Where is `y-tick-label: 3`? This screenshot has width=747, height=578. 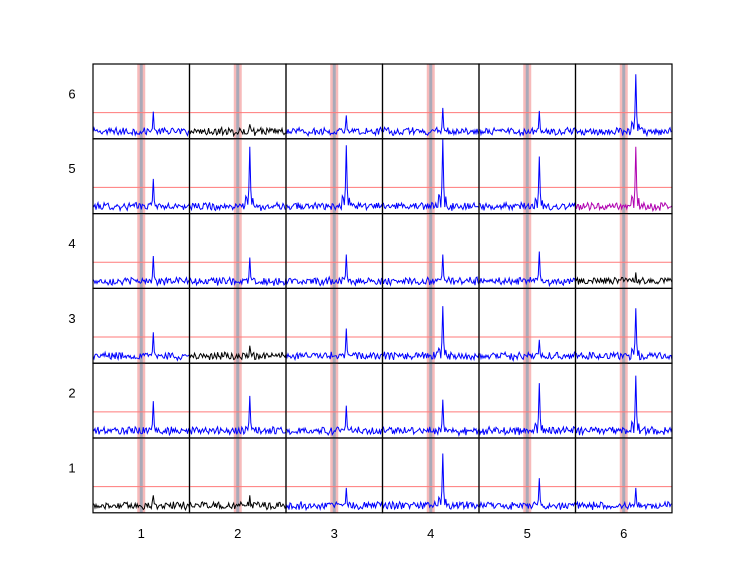 y-tick-label: 3 is located at coordinates (71, 318).